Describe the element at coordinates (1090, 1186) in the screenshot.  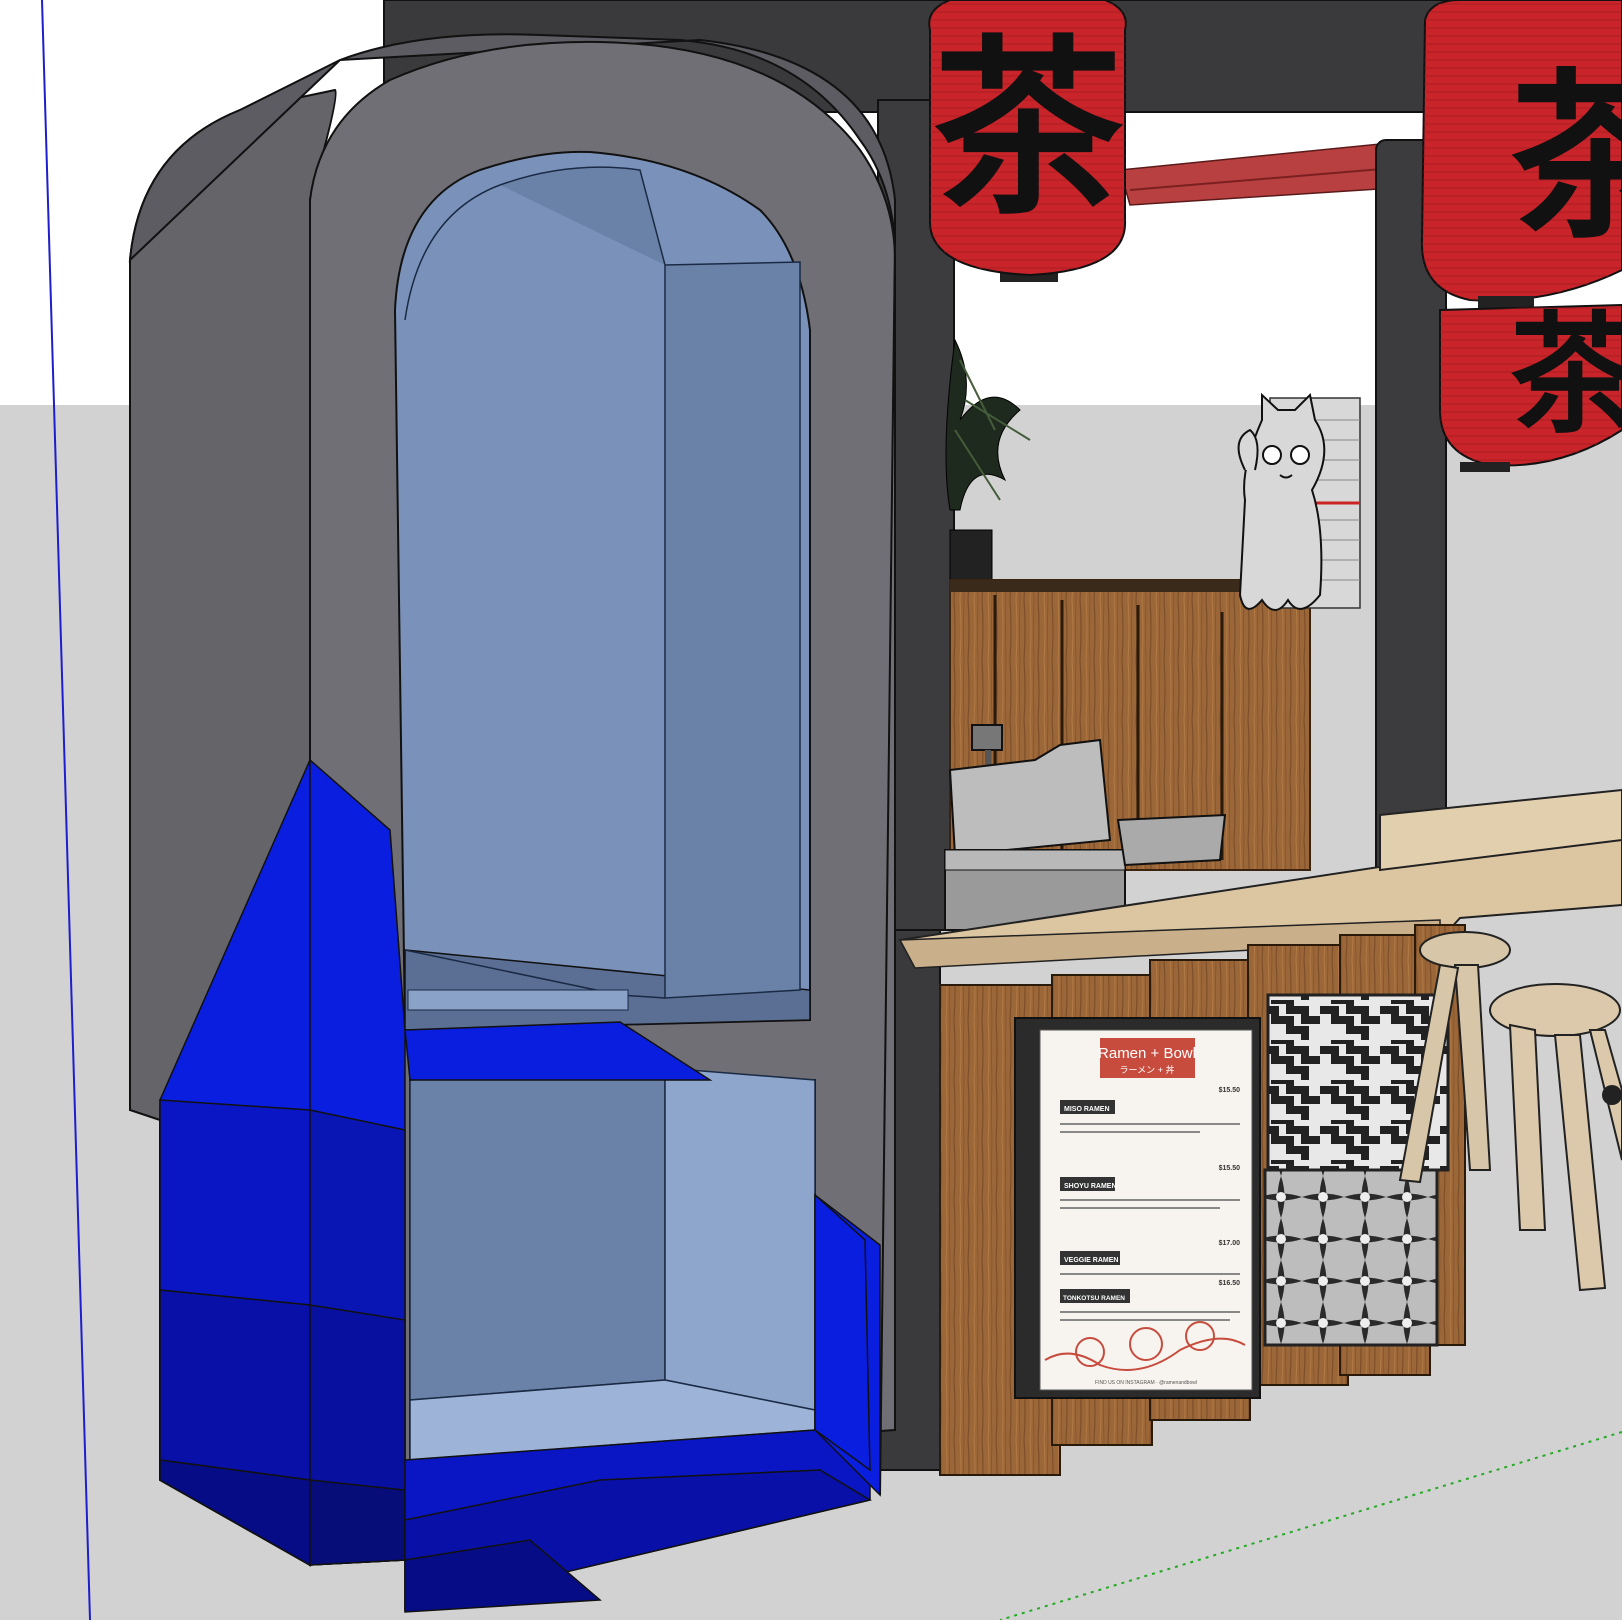
I see `menu-item-name: SHOYU RAMEN` at that location.